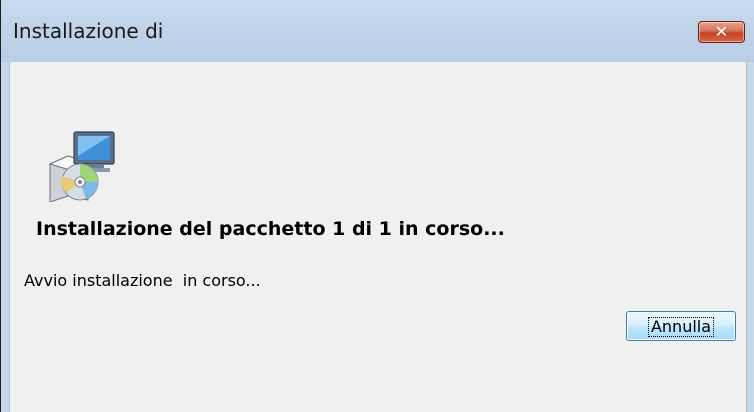  Describe the element at coordinates (88, 31) in the screenshot. I see `window-title: Installazione di` at that location.